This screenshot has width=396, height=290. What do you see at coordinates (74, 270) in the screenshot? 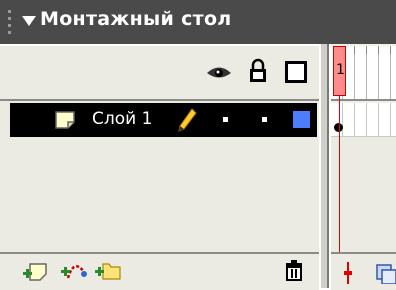
I see `add-guide-layer-icon` at bounding box center [74, 270].